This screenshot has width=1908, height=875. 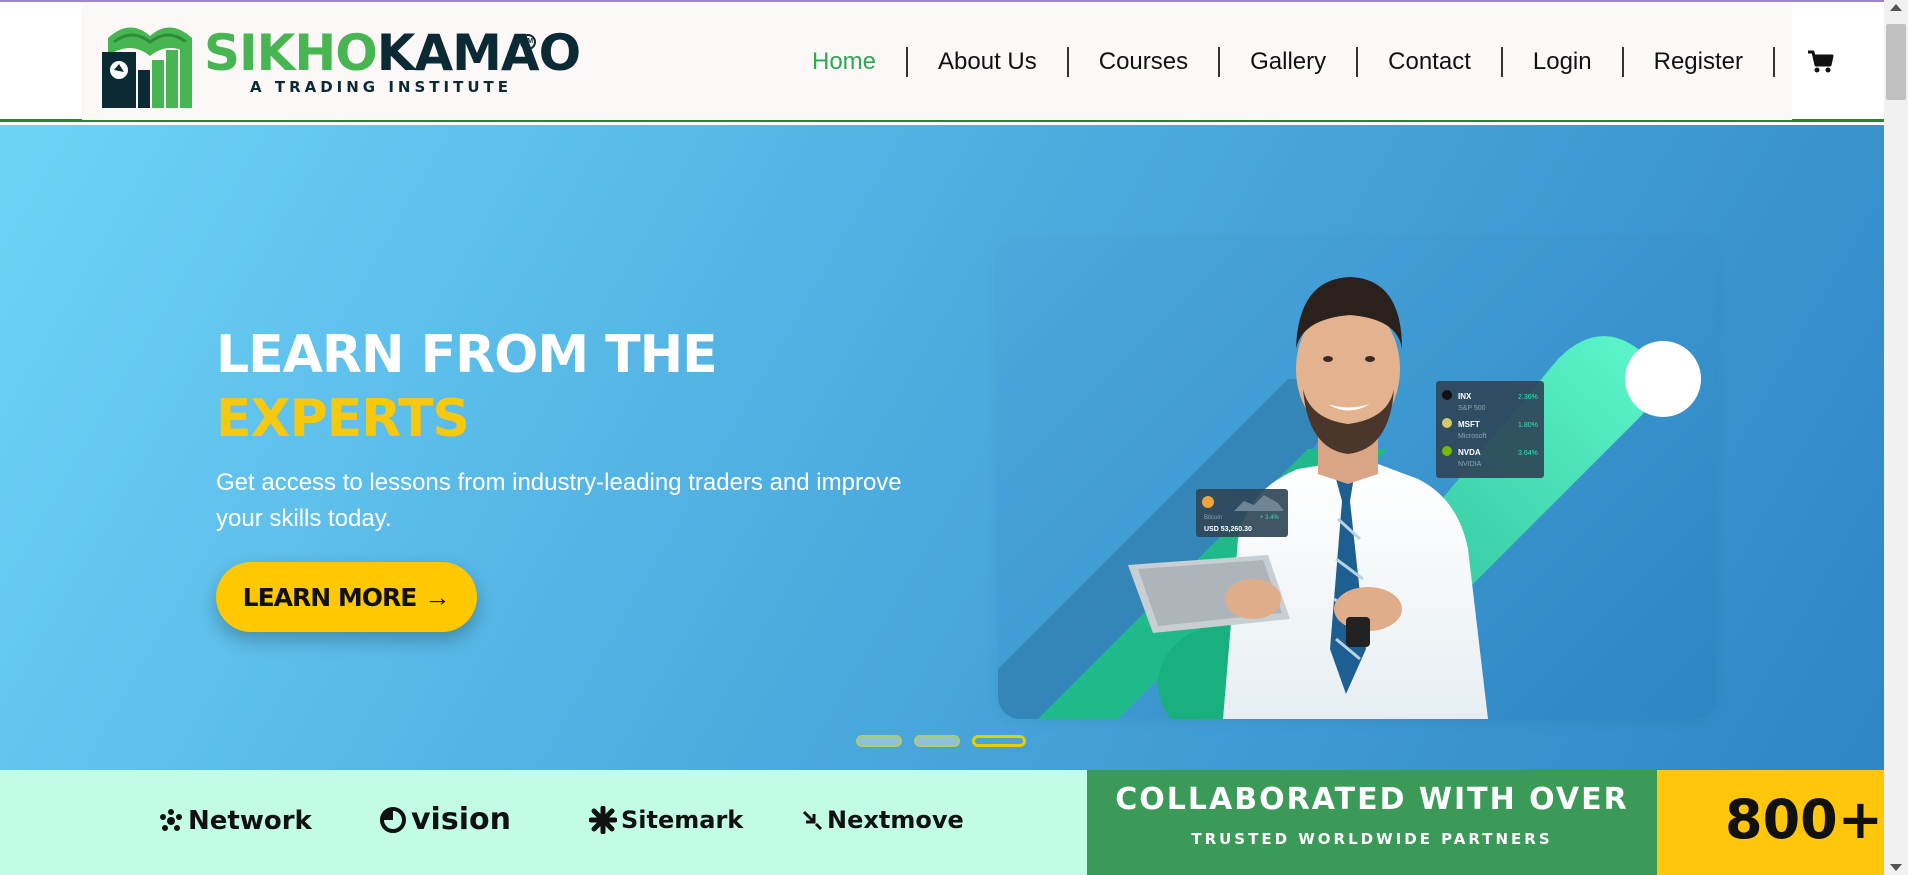 What do you see at coordinates (1896, 7) in the screenshot?
I see `scroll-up-arrow-icon` at bounding box center [1896, 7].